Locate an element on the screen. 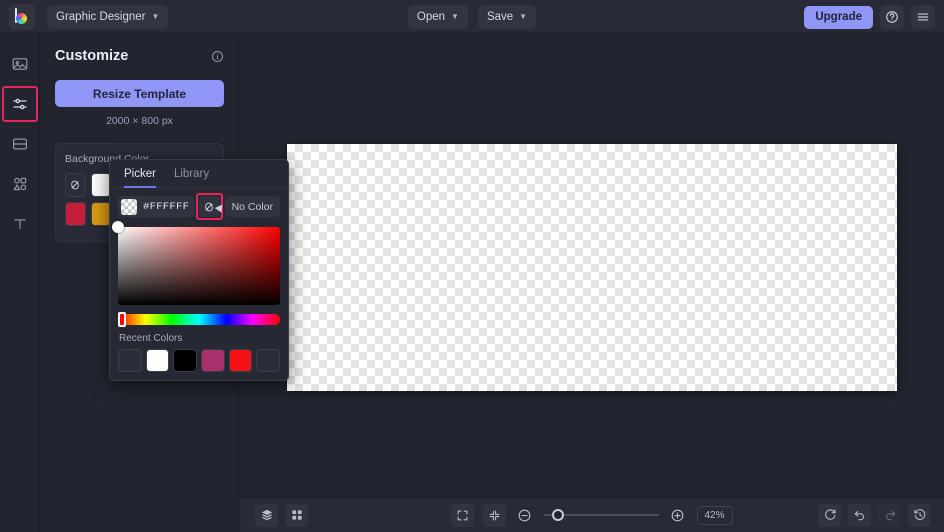 Image resolution: width=944 pixels, height=532 pixels. template-dimensions: 2000 × 800 px is located at coordinates (139, 121).